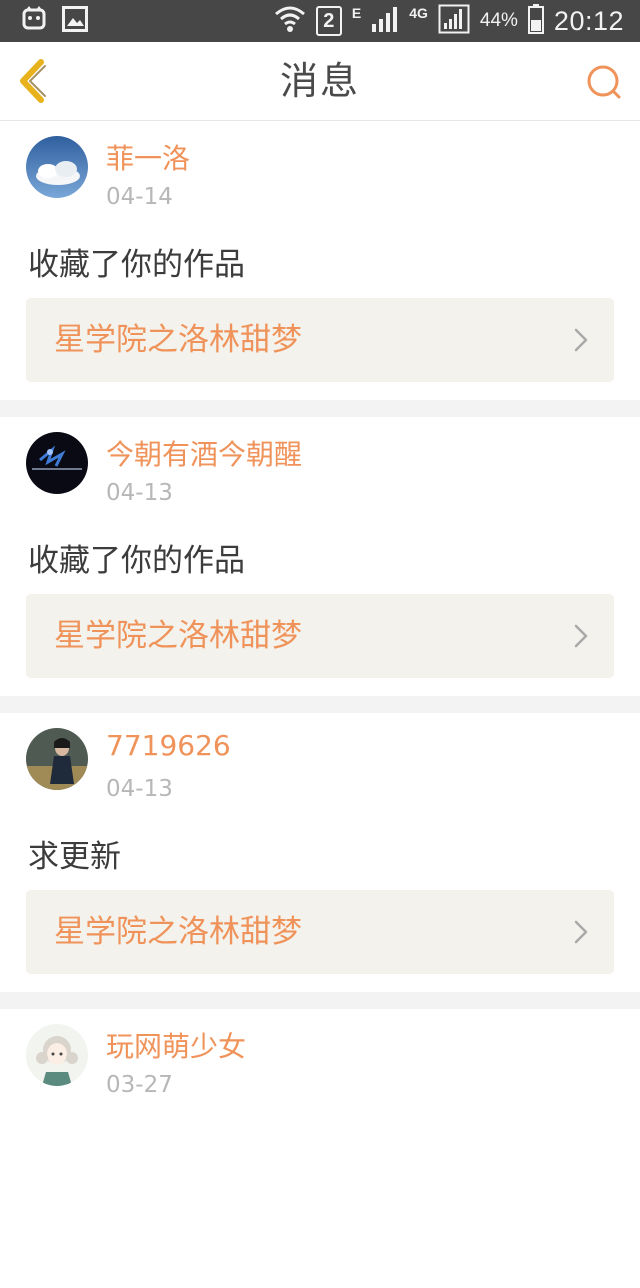 The image size is (640, 1288). Describe the element at coordinates (535, 21) in the screenshot. I see `battery-icon` at that location.